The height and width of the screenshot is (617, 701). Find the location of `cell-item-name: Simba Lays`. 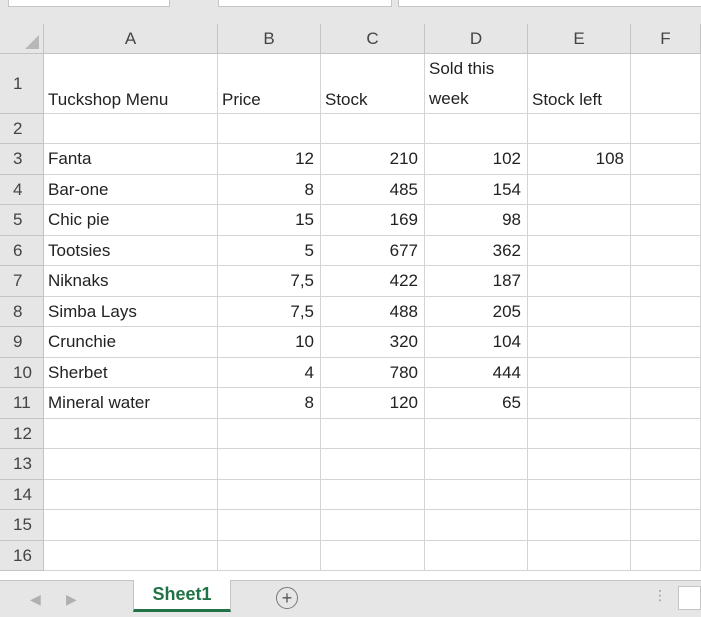

cell-item-name: Simba Lays is located at coordinates (131, 312).